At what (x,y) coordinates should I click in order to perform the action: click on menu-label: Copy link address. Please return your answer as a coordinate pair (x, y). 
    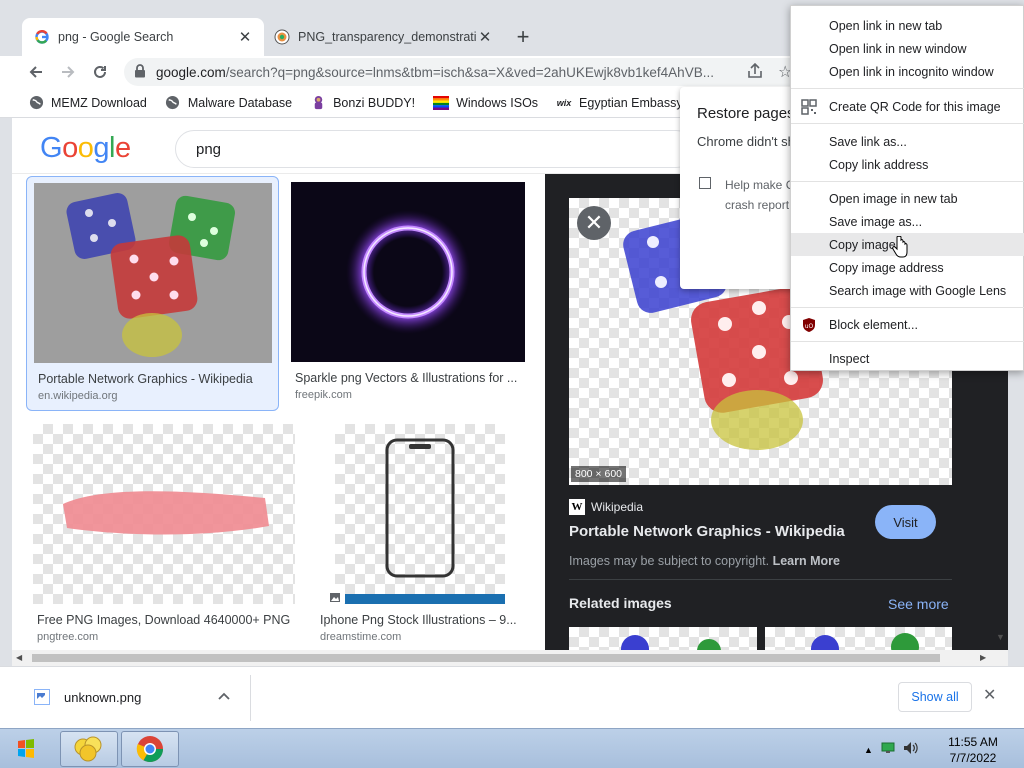
    Looking at the image, I should click on (879, 164).